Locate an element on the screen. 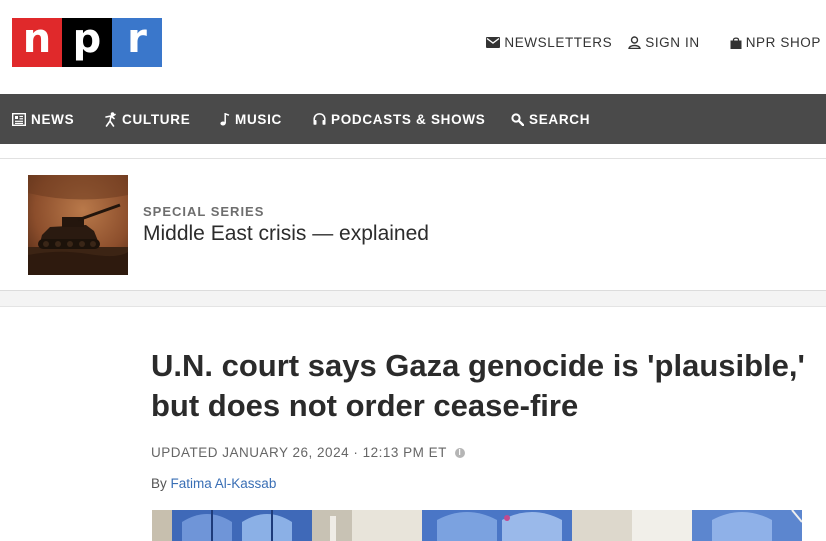  article-byline: By Fatima Al-Kassab is located at coordinates (213, 483).